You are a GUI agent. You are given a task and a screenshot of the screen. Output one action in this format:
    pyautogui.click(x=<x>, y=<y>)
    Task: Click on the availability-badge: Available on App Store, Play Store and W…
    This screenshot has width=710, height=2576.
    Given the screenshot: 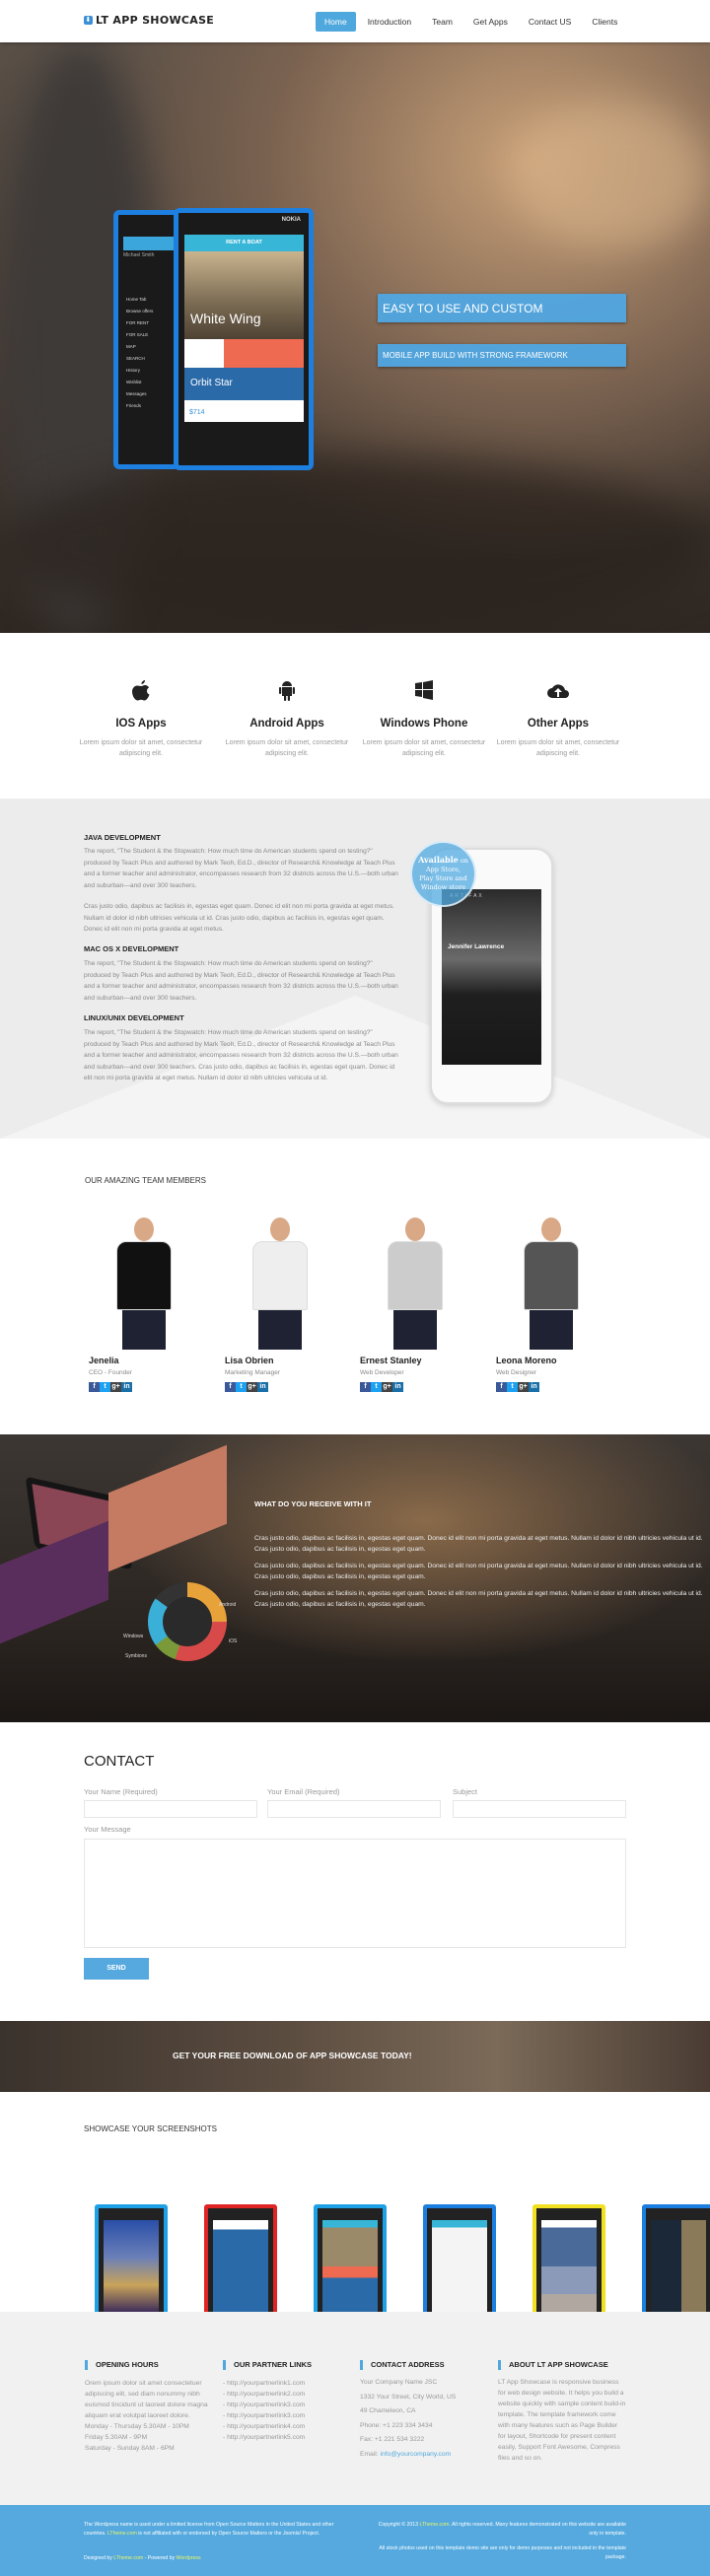 What is the action you would take?
    pyautogui.click(x=443, y=874)
    